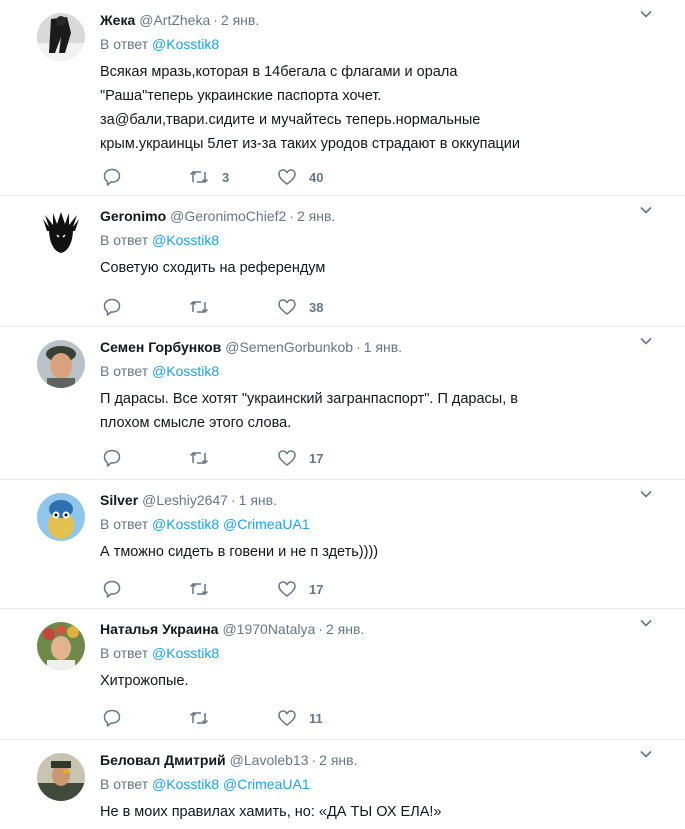 The image size is (685, 829). Describe the element at coordinates (316, 177) in the screenshot. I see `like-count: 40` at that location.